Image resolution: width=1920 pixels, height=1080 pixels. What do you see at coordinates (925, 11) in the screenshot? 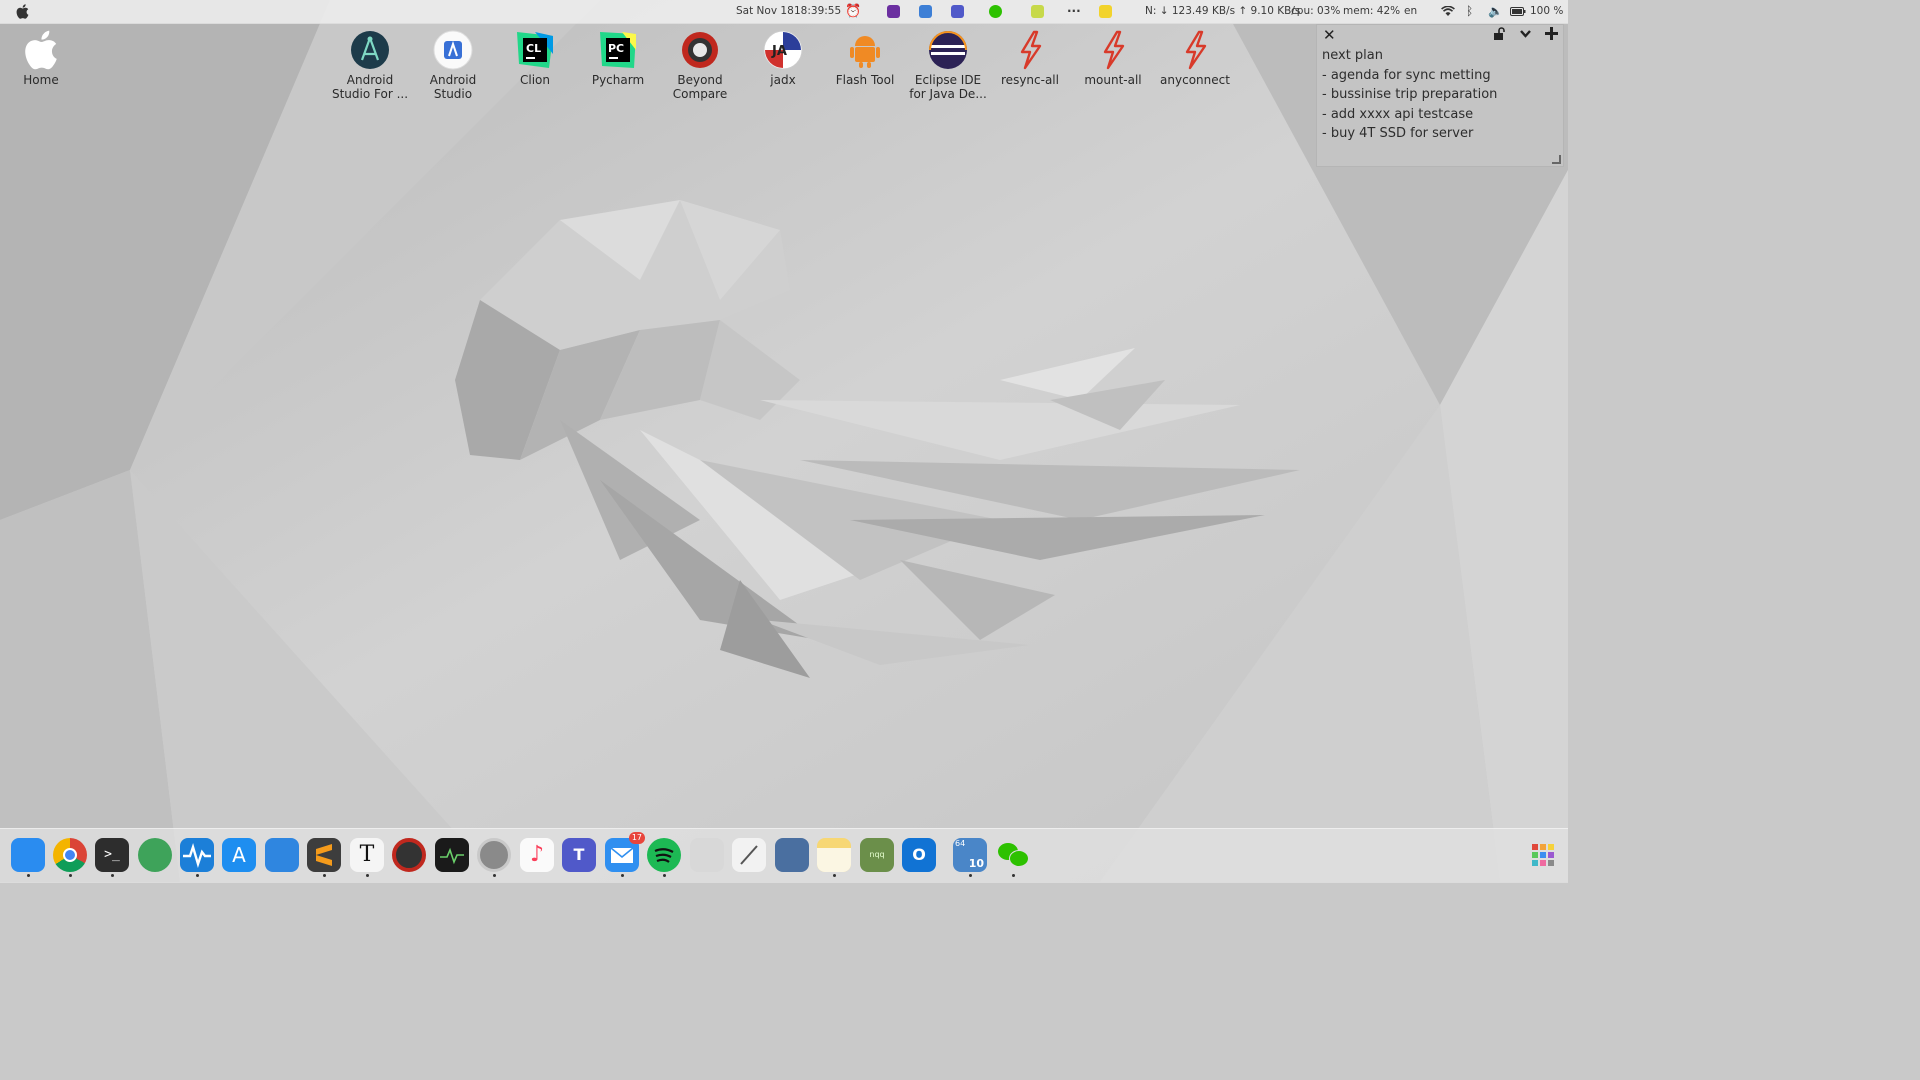
I see `outlook-tray-icon` at bounding box center [925, 11].